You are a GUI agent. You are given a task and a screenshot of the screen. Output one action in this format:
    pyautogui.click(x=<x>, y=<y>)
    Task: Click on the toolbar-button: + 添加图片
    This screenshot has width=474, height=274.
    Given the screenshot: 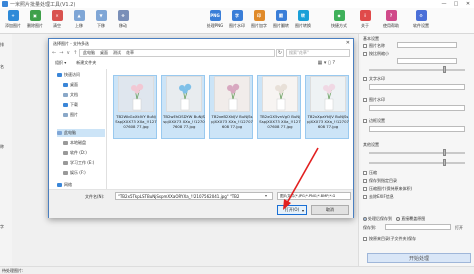 What is the action you would take?
    pyautogui.click(x=13, y=19)
    